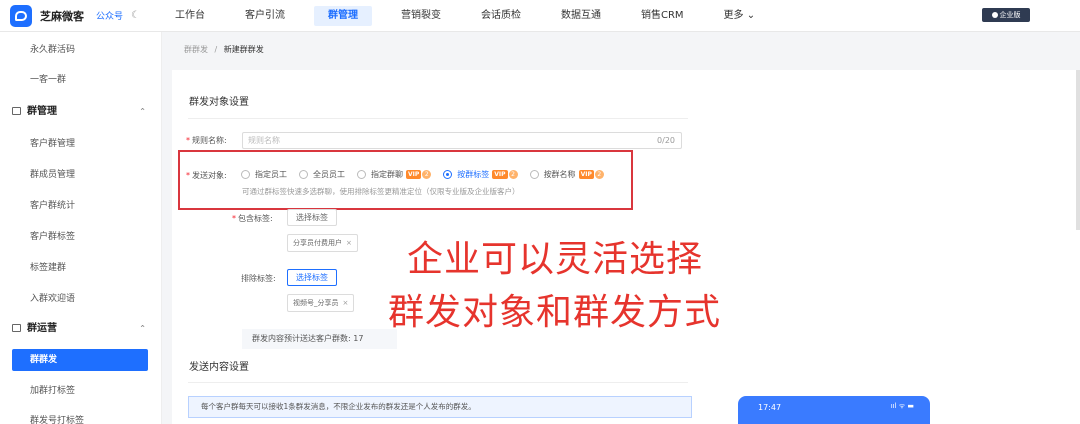 Image resolution: width=1080 pixels, height=424 pixels. Describe the element at coordinates (219, 367) in the screenshot. I see `section-title-content: 发送内容设置` at that location.